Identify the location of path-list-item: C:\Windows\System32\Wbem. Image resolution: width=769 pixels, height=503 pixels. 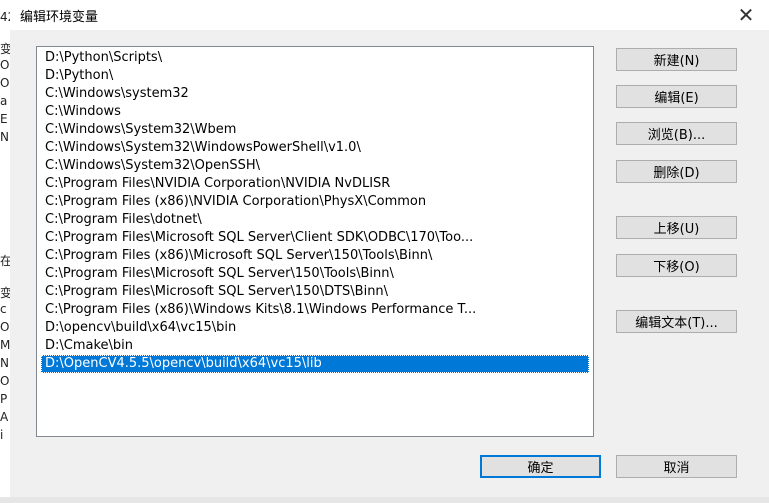
(315, 130).